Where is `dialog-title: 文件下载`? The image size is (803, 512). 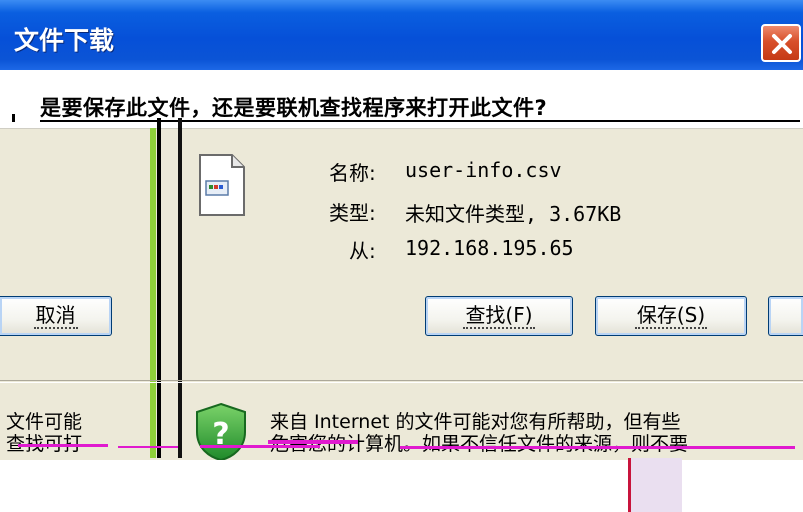 dialog-title: 文件下载 is located at coordinates (64, 40).